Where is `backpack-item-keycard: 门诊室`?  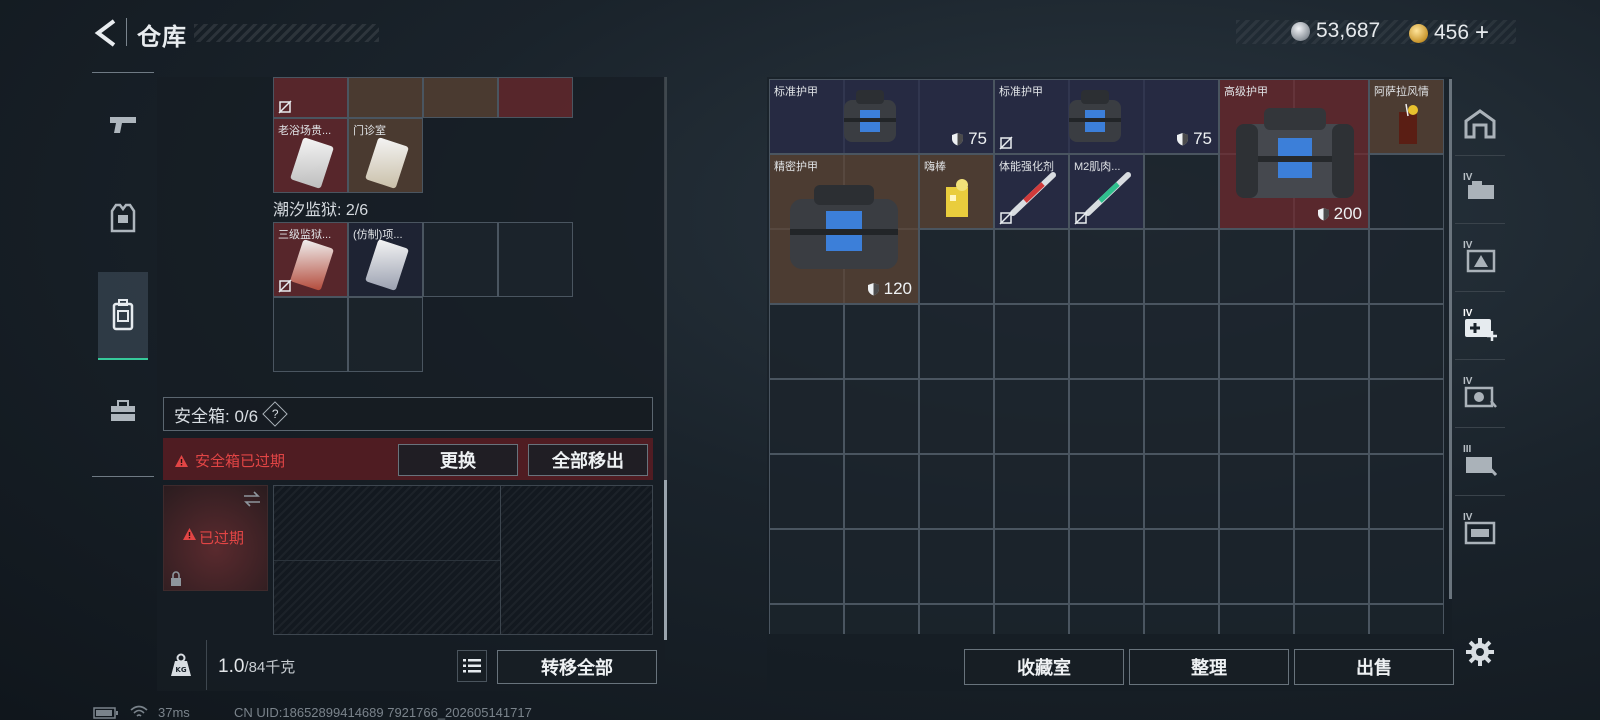
backpack-item-keycard: 门诊室 is located at coordinates (385, 155).